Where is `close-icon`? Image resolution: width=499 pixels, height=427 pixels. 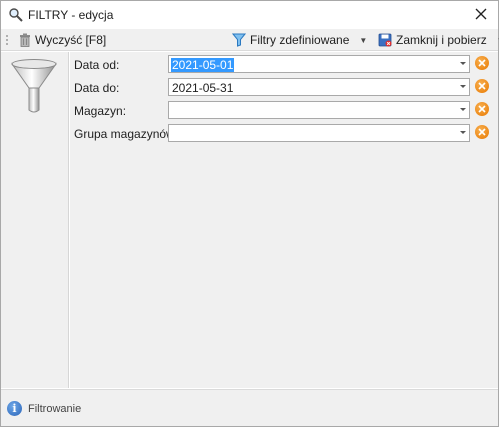 close-icon is located at coordinates (481, 14).